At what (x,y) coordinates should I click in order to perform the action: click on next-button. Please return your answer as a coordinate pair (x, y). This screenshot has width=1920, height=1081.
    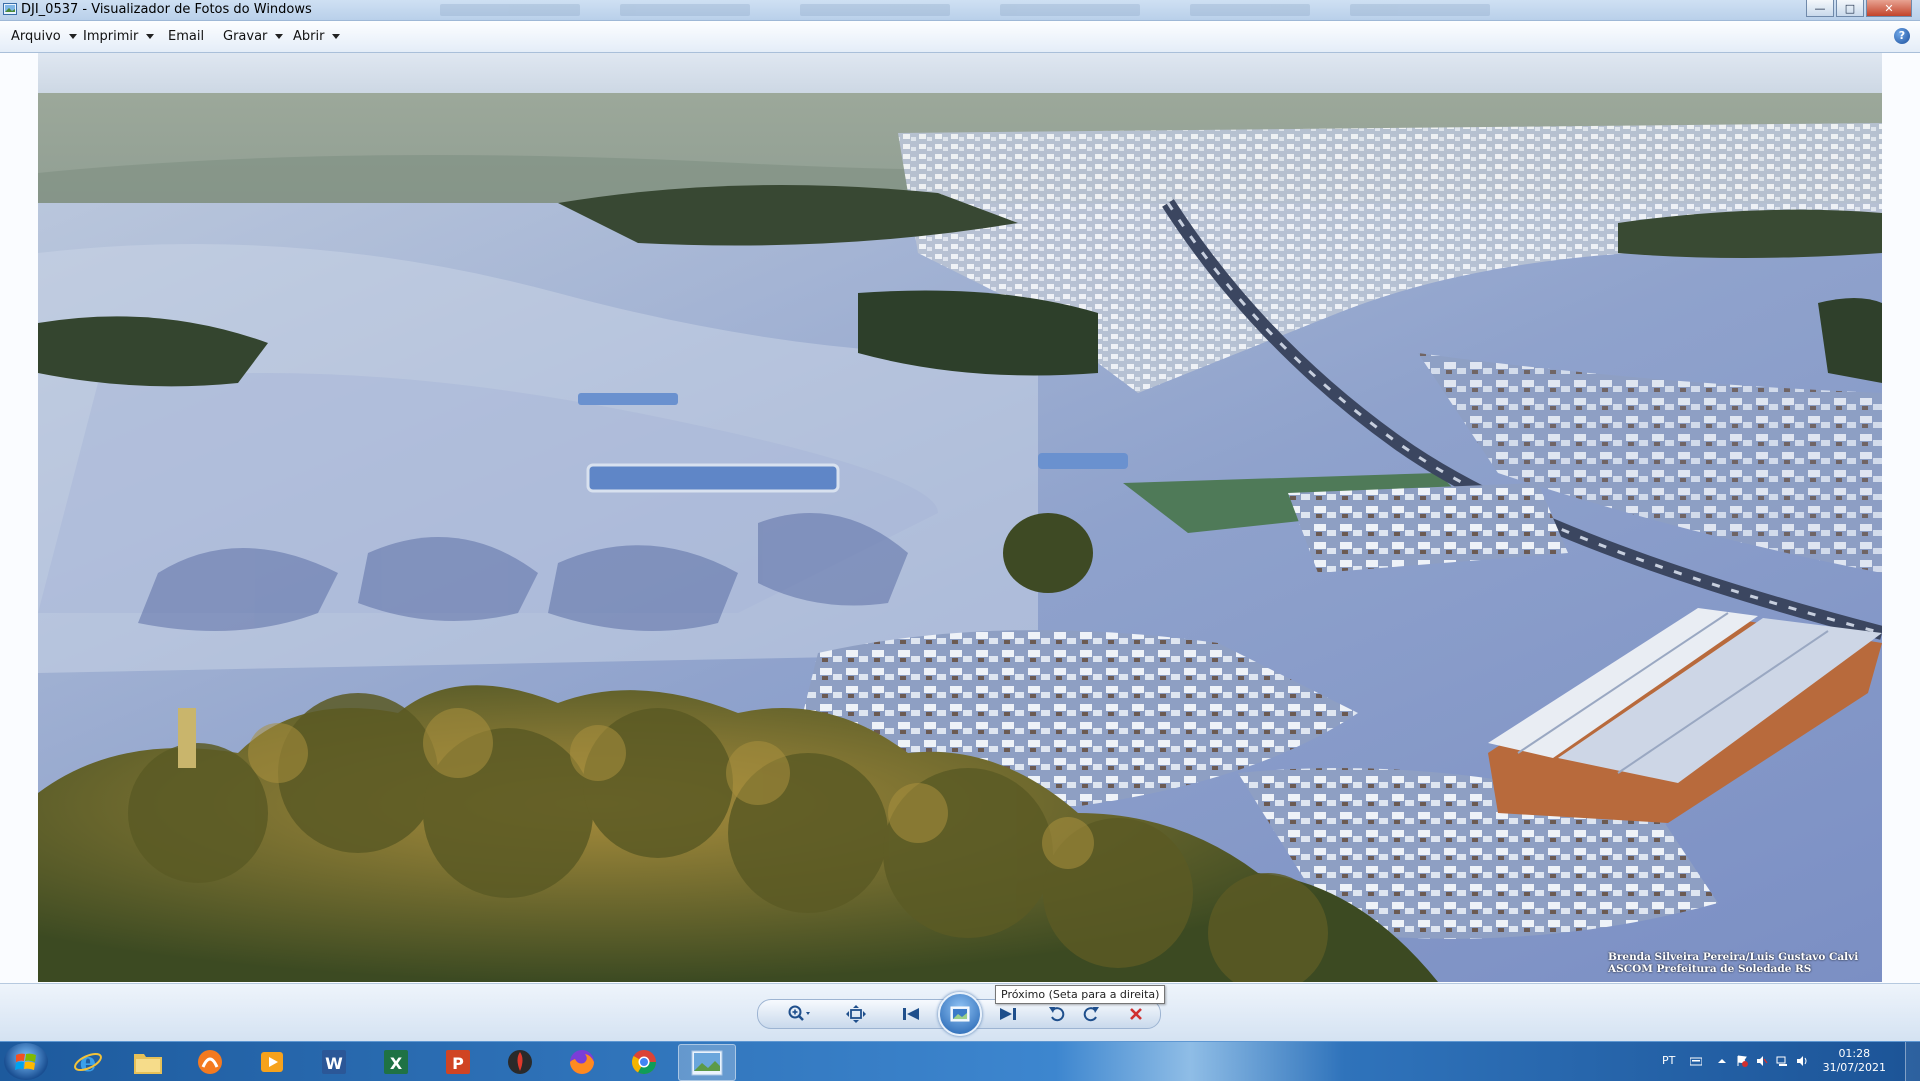
    Looking at the image, I should click on (1008, 1014).